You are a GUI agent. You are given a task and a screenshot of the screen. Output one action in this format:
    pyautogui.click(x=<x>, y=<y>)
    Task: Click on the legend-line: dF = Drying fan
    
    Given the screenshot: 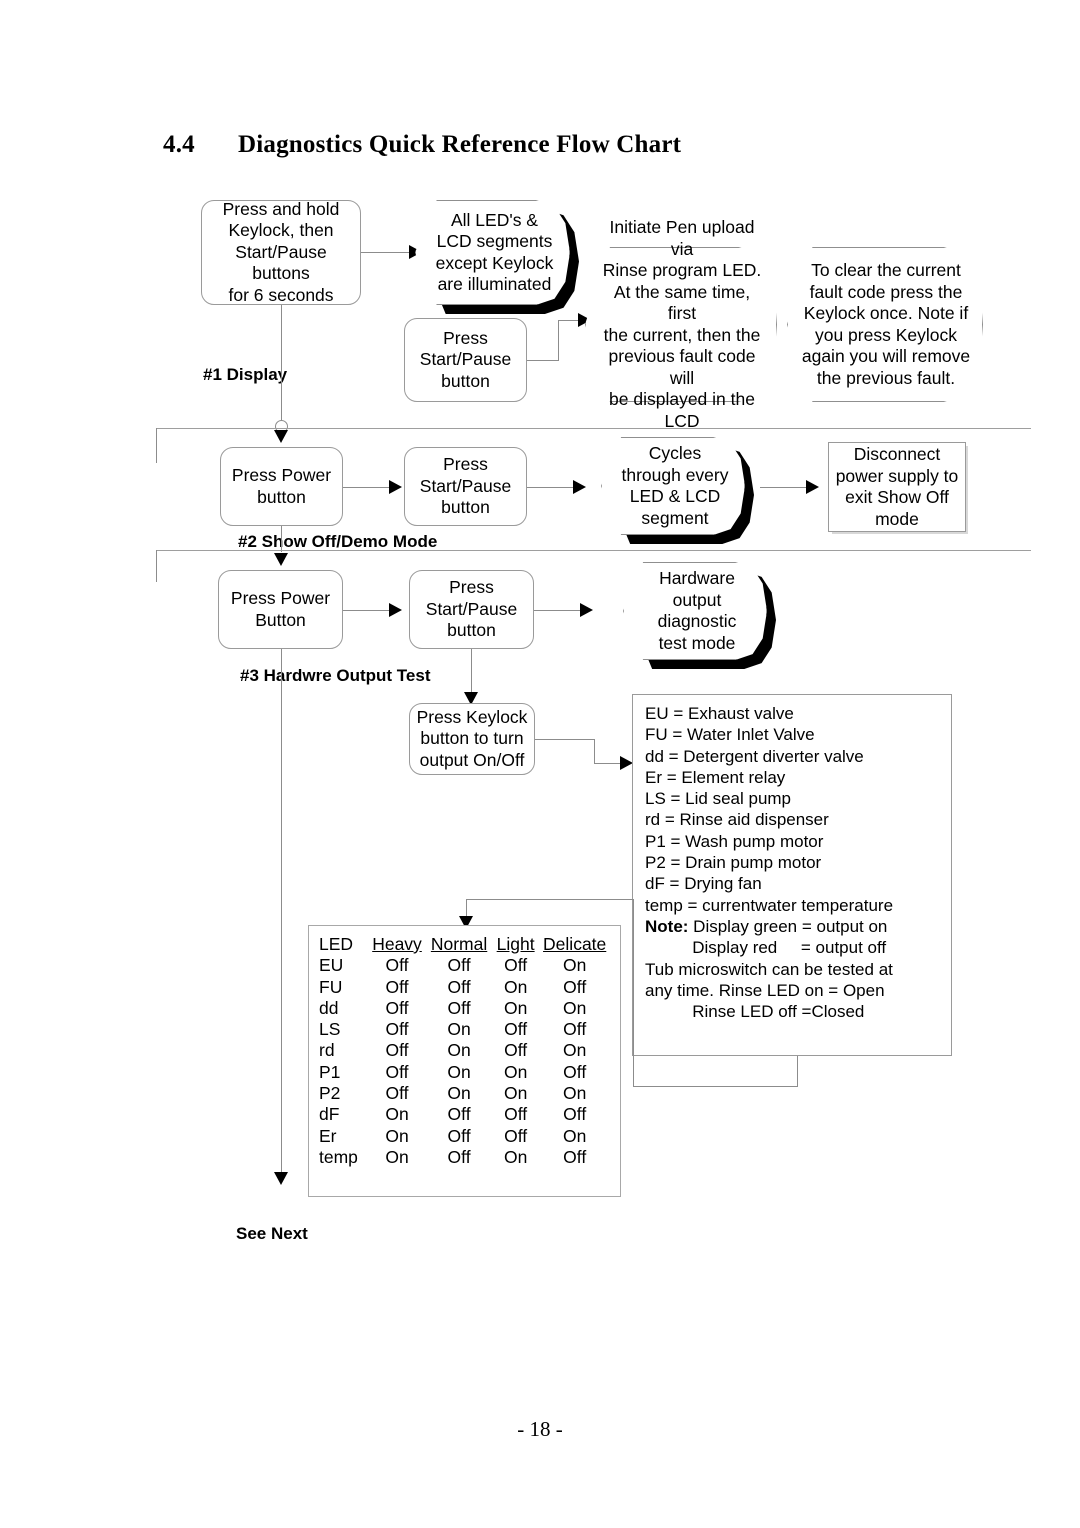 What is the action you would take?
    pyautogui.click(x=703, y=884)
    